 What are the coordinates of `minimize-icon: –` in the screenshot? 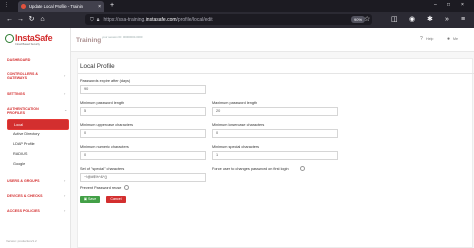 It's located at (435, 5).